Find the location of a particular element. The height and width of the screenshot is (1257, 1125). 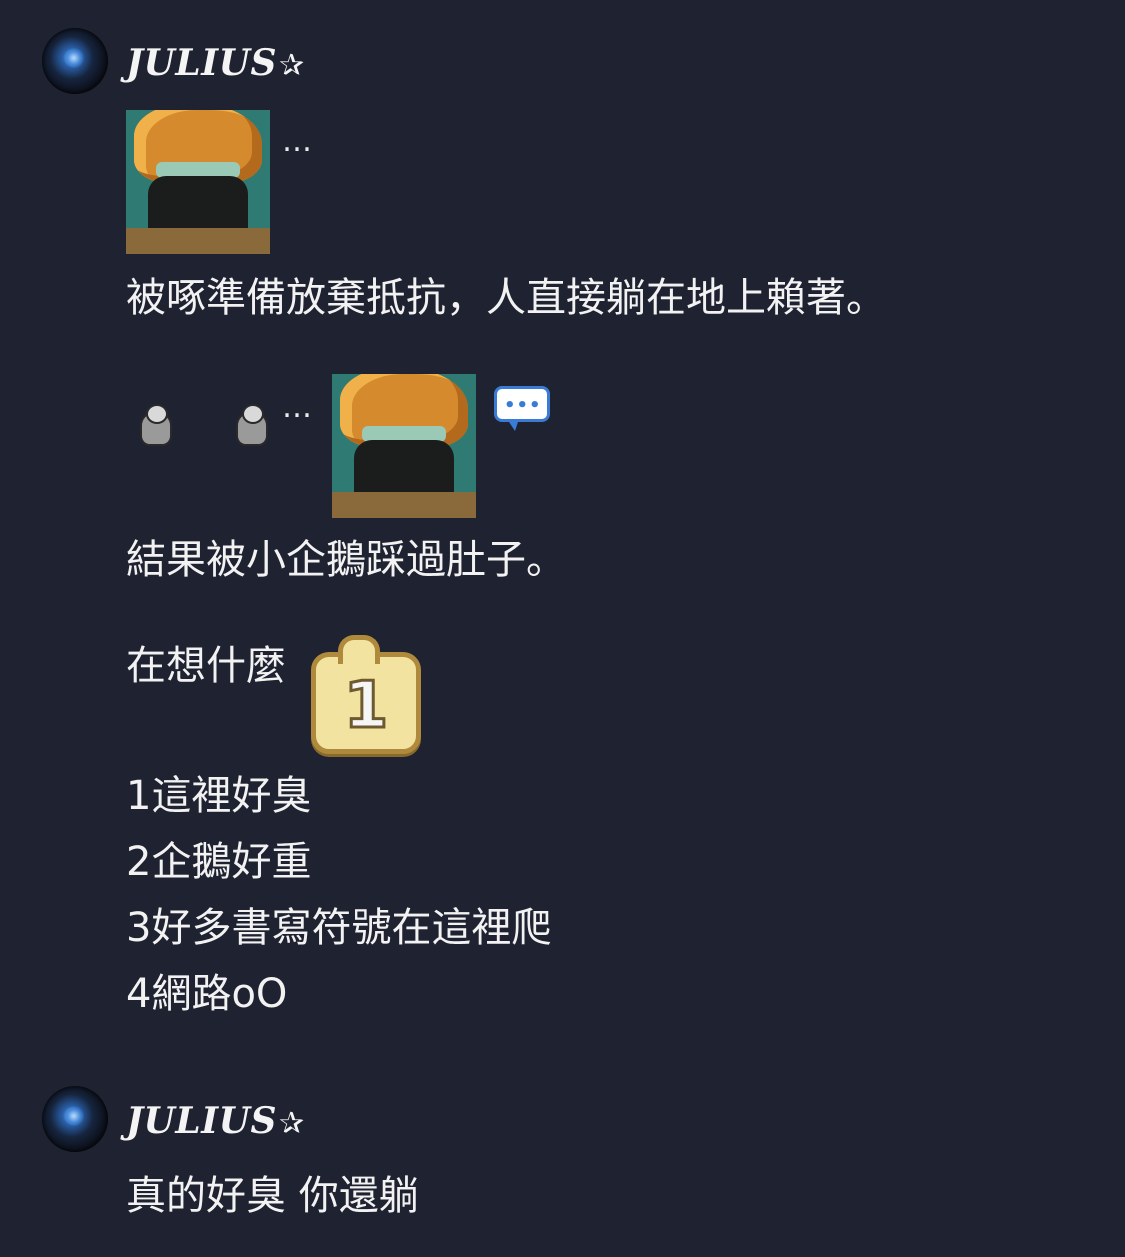

message-text: 被啄準備放棄抵抗，人直接躺在地上賴著。 is located at coordinates (506, 298).